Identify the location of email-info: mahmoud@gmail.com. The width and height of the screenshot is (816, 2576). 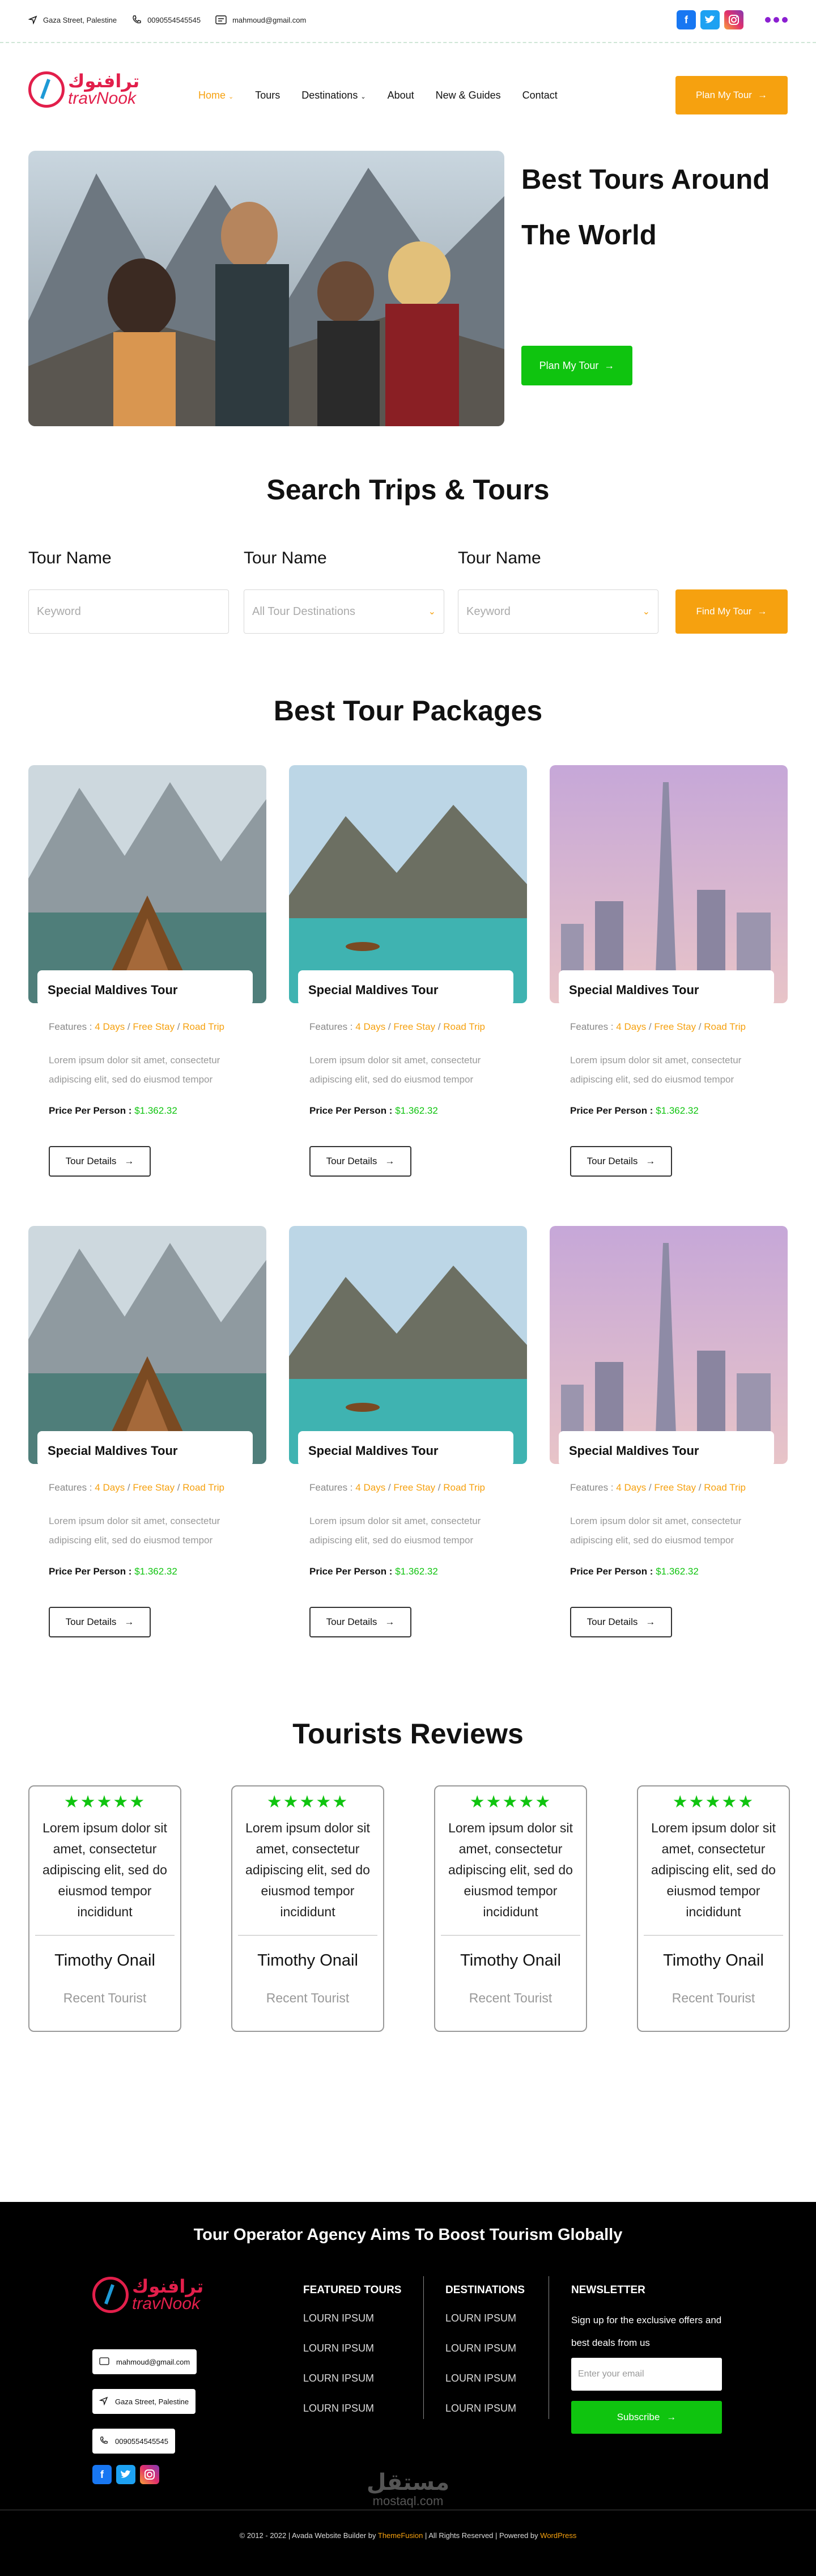
(260, 19).